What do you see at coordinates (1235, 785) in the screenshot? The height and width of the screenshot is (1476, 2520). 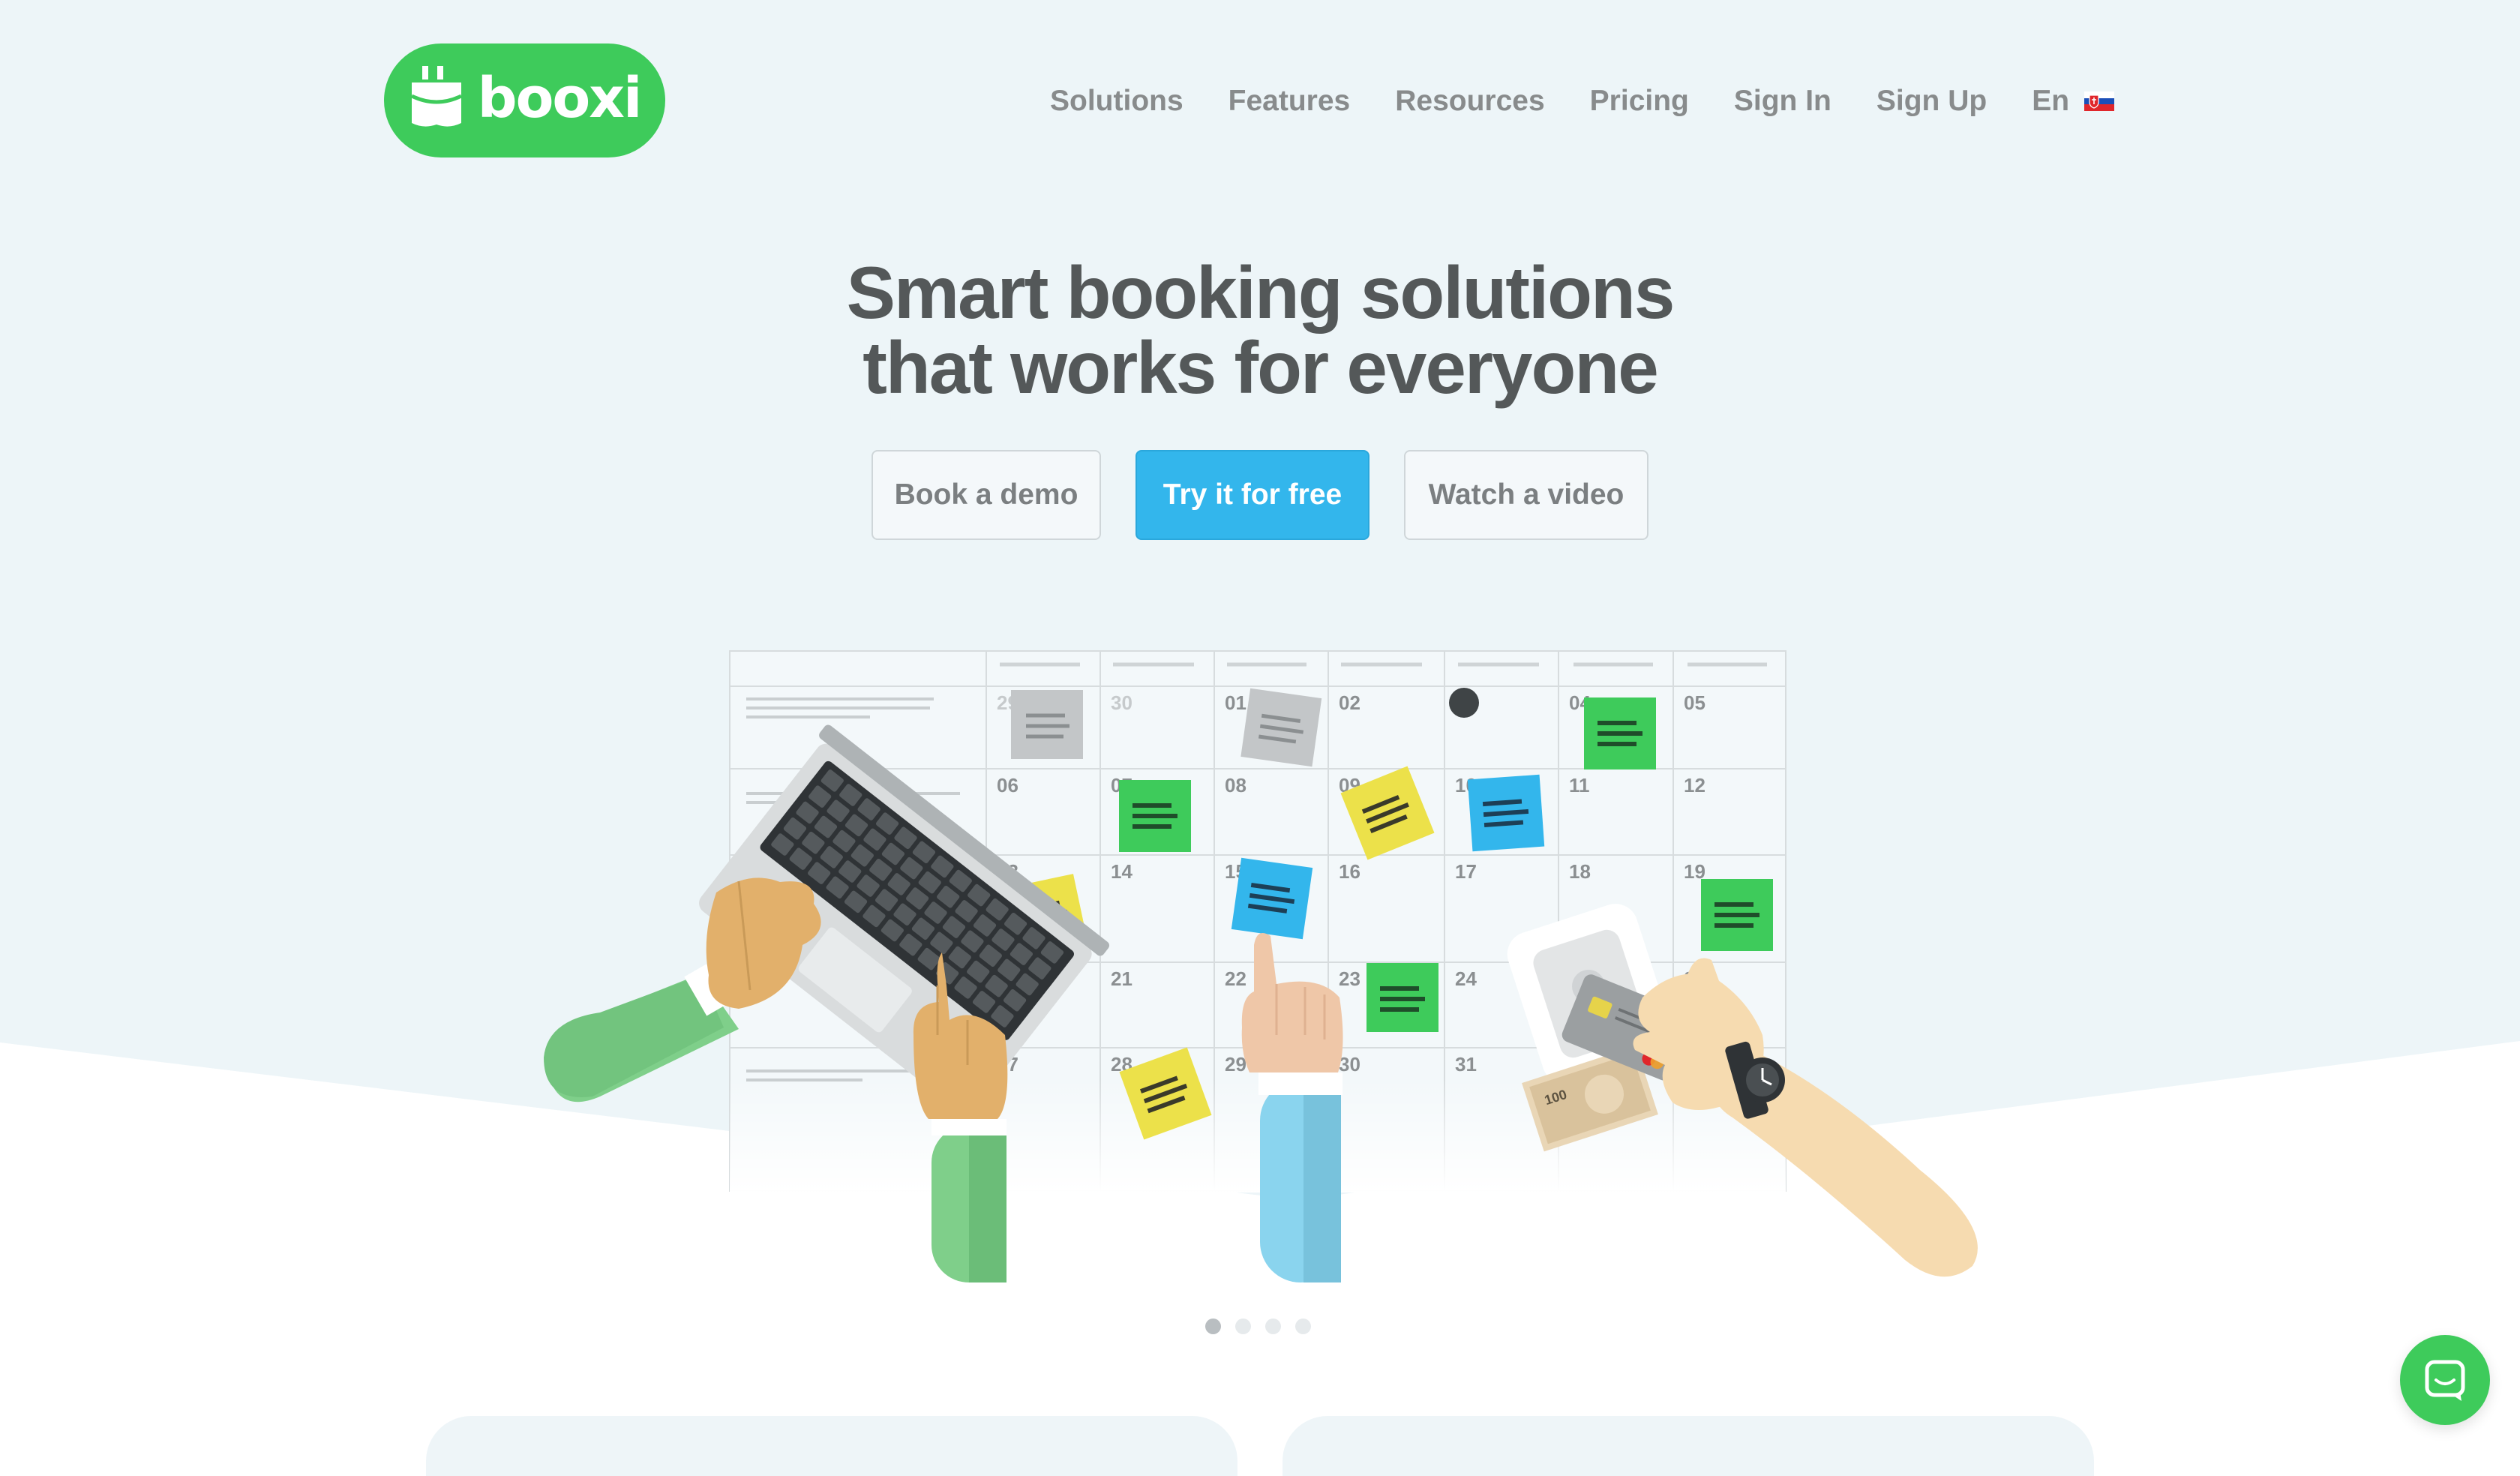 I see `calendar-day: 08` at bounding box center [1235, 785].